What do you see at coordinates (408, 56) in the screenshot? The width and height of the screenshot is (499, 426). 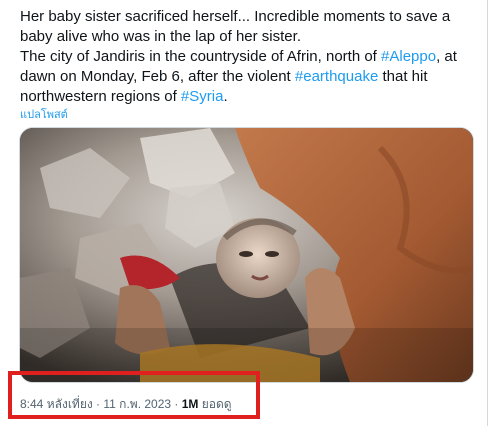 I see `hashtag-aleppo-link: #Aleppo` at bounding box center [408, 56].